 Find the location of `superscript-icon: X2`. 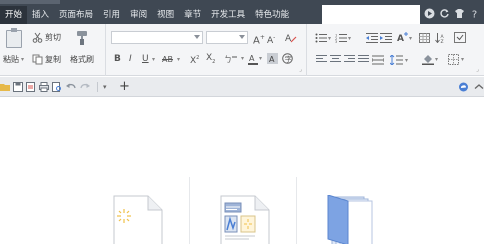

superscript-icon: X2 is located at coordinates (194, 60).